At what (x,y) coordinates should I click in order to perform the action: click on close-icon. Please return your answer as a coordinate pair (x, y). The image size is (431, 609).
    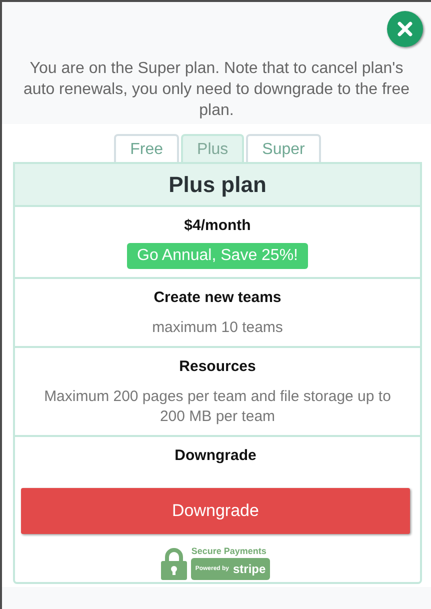
    Looking at the image, I should click on (405, 29).